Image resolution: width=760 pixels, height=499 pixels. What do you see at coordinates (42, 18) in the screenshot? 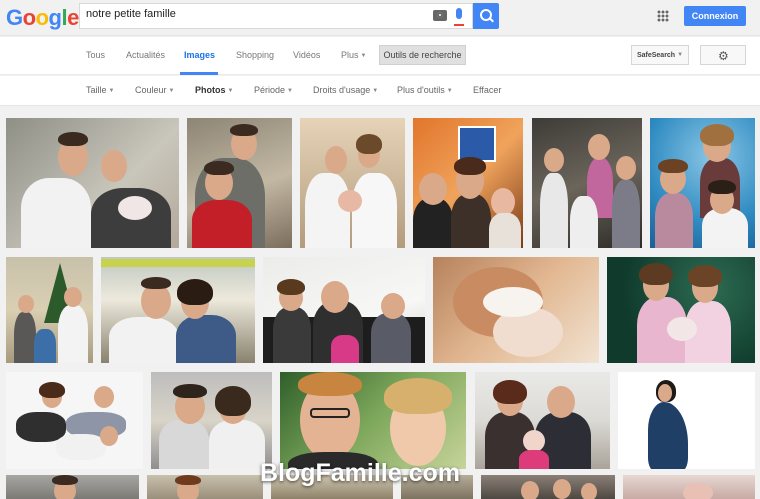
I see `google-logo: Google` at bounding box center [42, 18].